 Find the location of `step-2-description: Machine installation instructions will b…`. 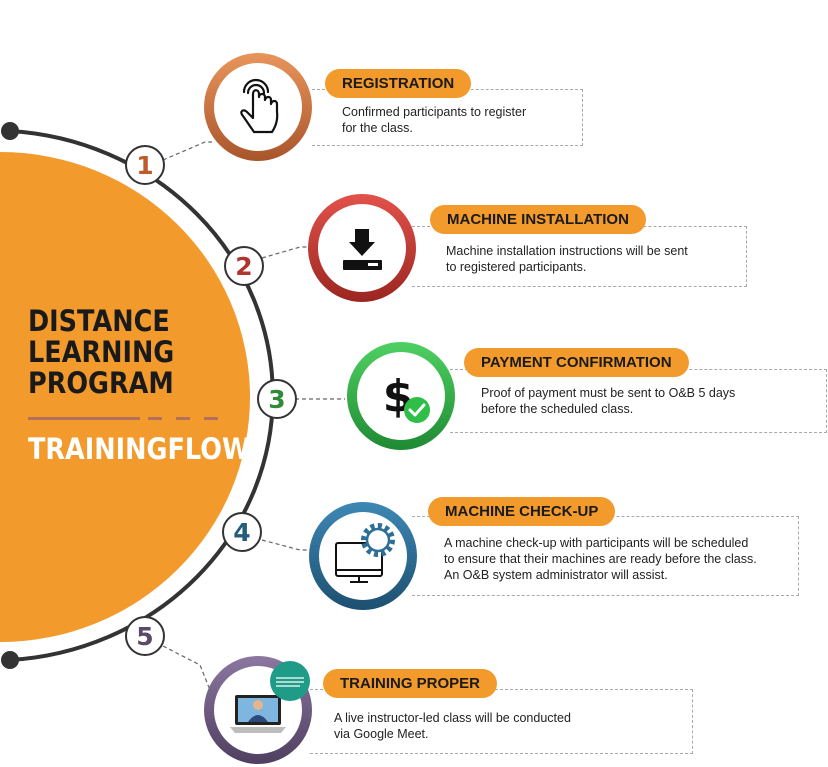

step-2-description: Machine installation instructions will b… is located at coordinates (567, 259).